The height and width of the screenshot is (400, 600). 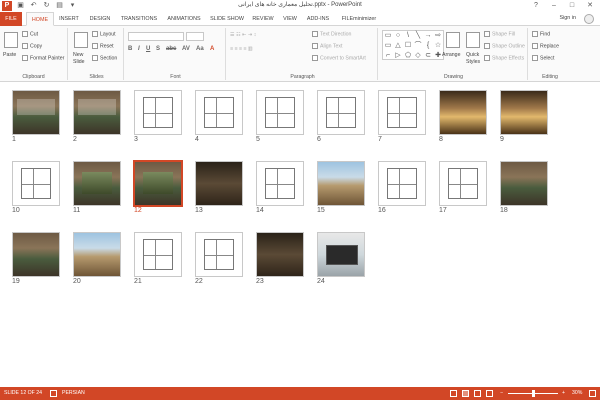 I want to click on new-slide-label: Slide, so click(x=79, y=62).